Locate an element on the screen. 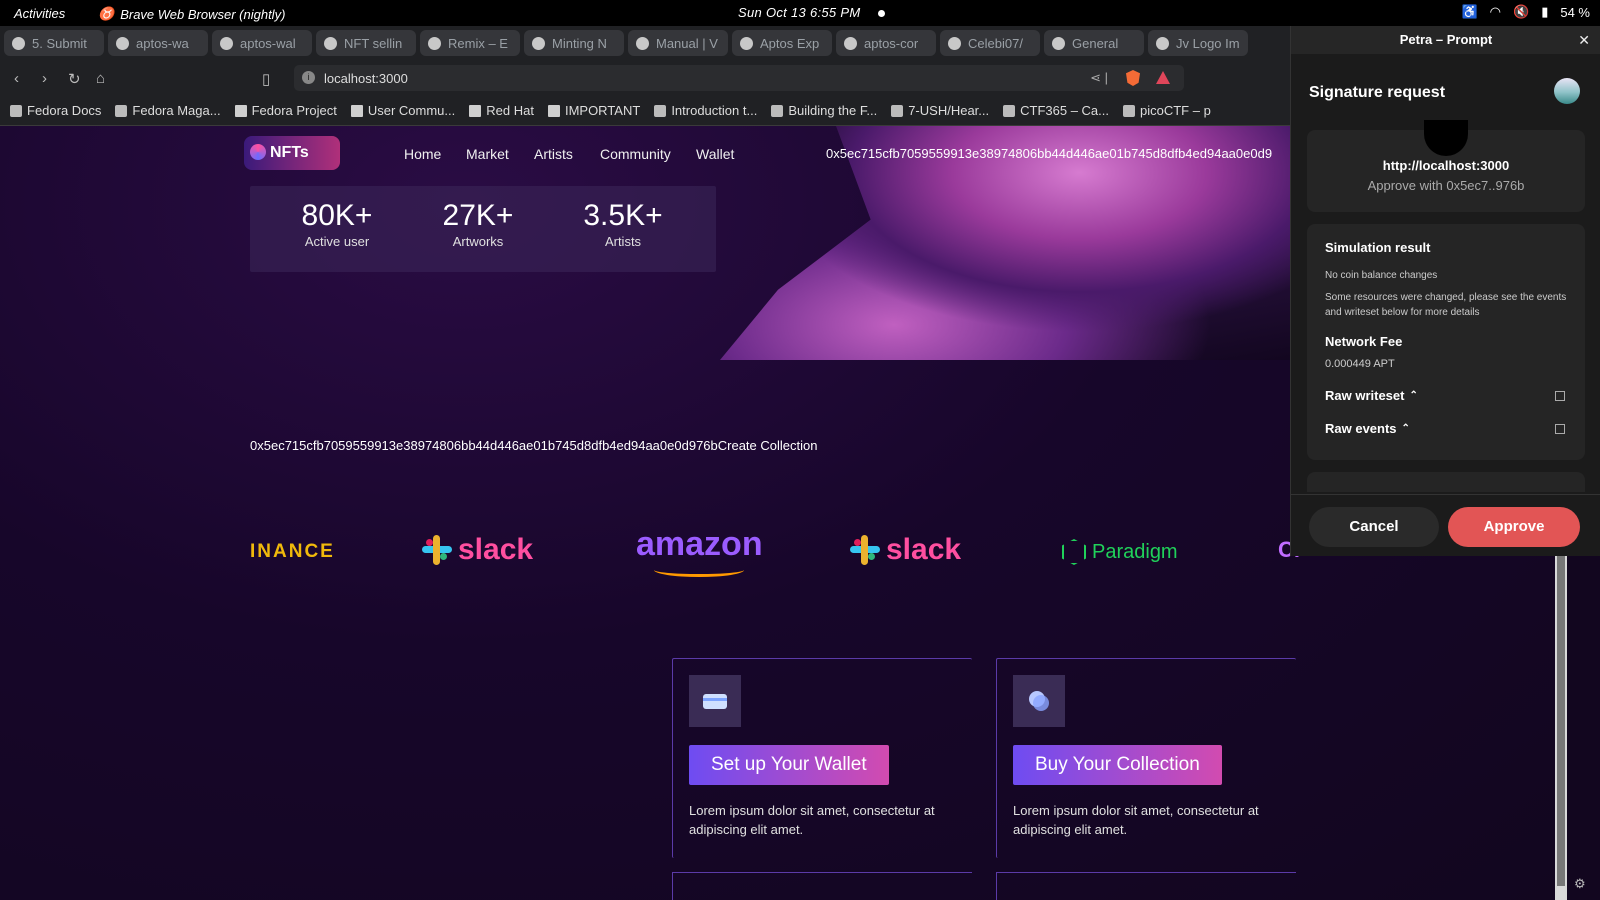 Image resolution: width=1600 pixels, height=900 pixels. bookmark-label: IMPORTANT is located at coordinates (602, 110).